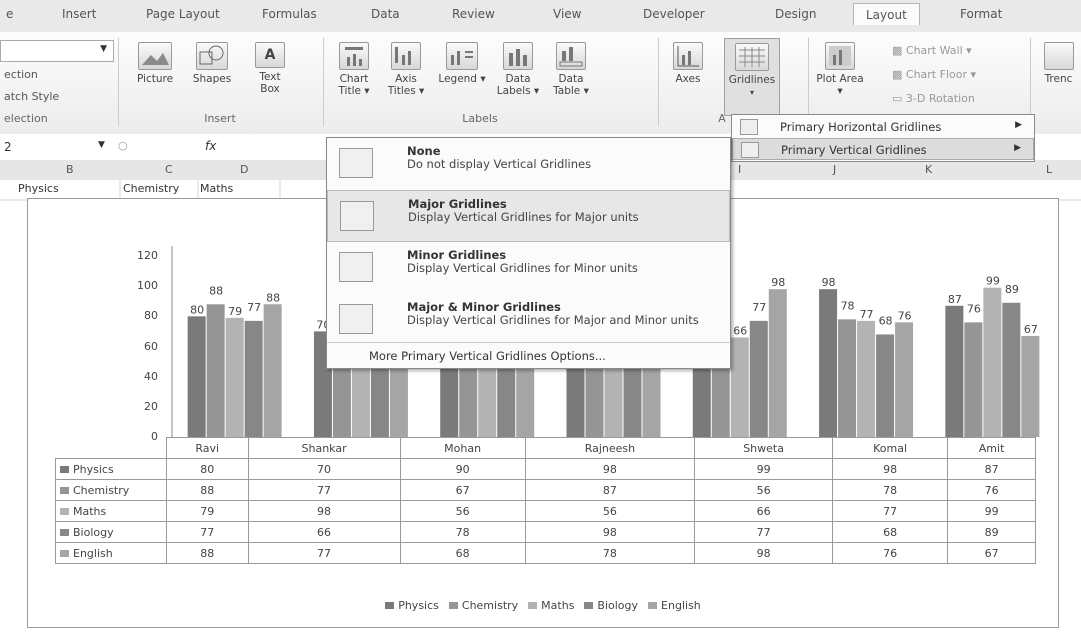  I want to click on data-label: 68, so click(886, 320).